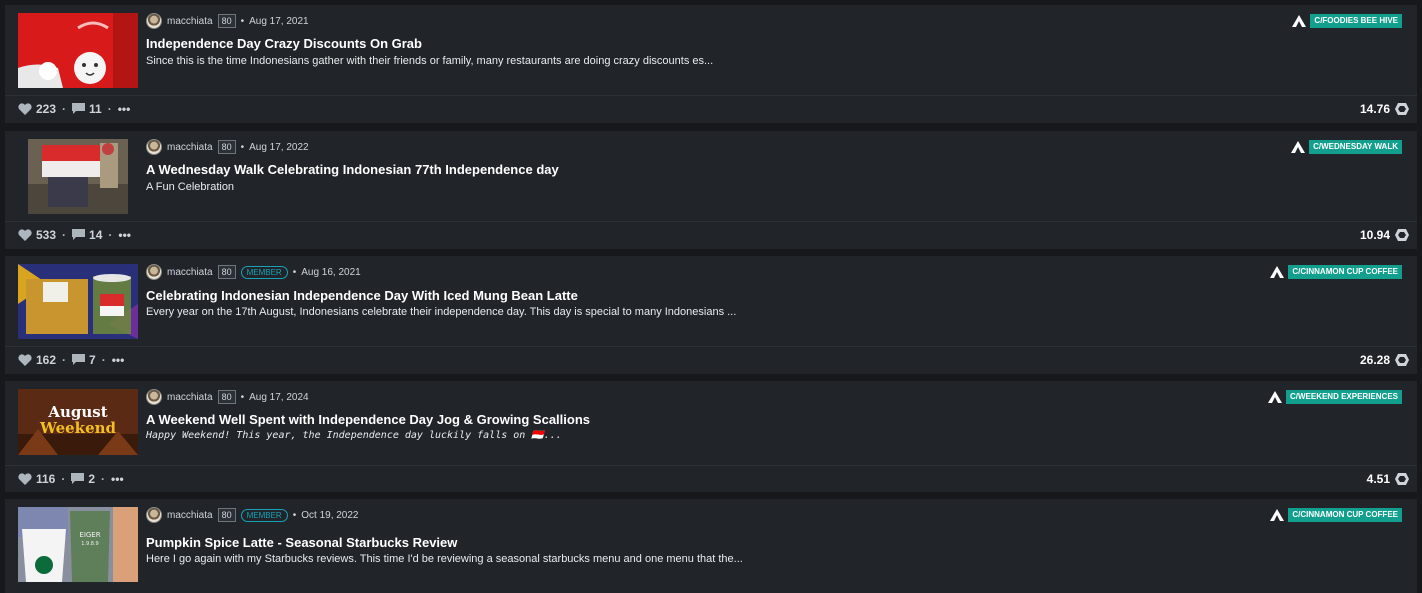  Describe the element at coordinates (329, 515) in the screenshot. I see `post-date: Oct 19, 2022` at that location.